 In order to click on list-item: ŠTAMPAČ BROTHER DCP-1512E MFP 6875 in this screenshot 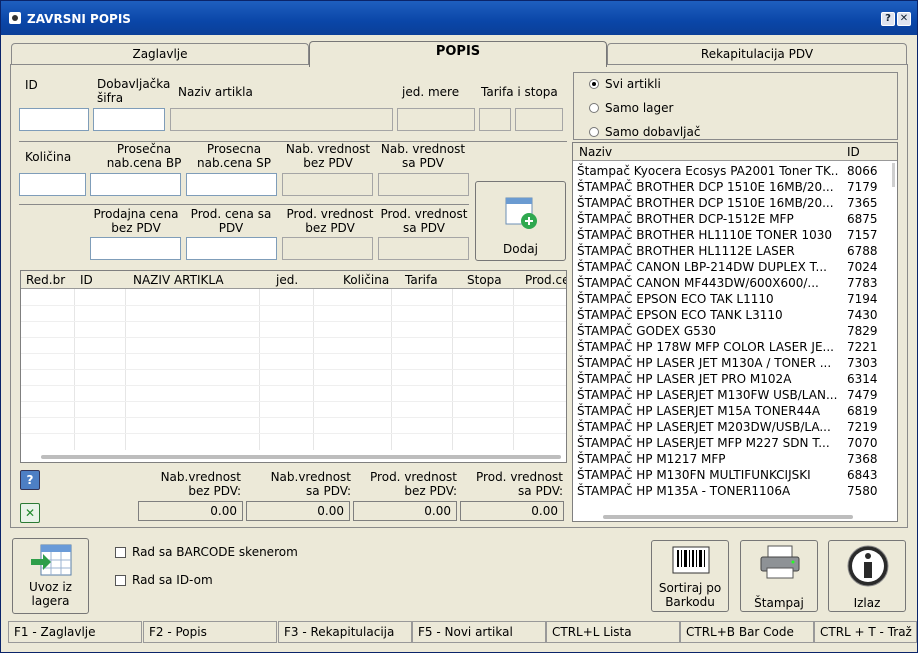, I will do `click(729, 219)`.